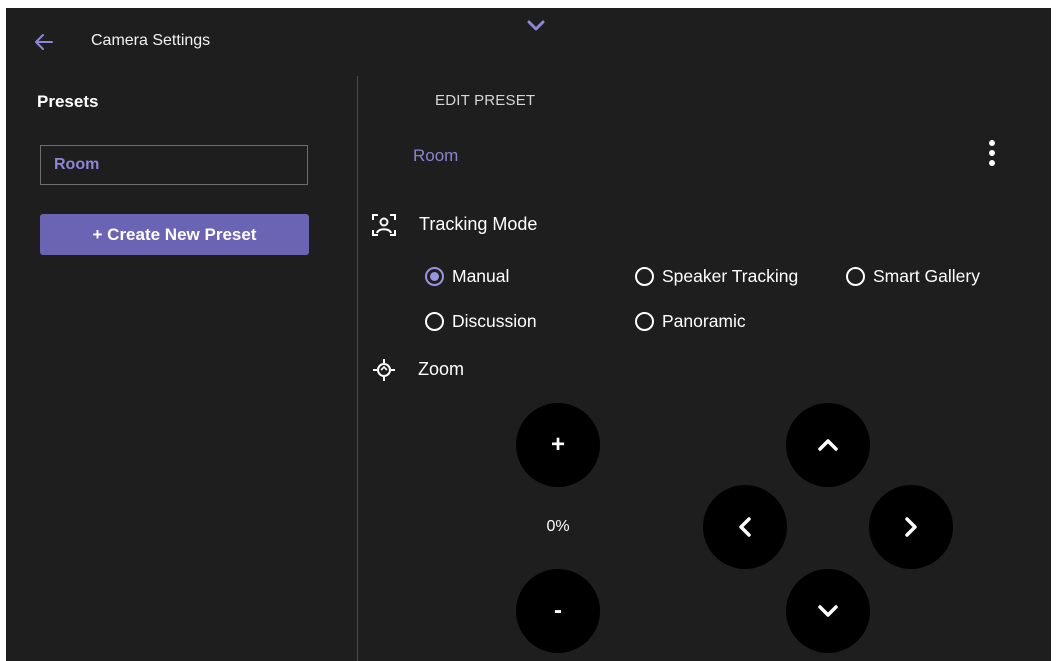  What do you see at coordinates (434, 276) in the screenshot?
I see `radio-selected-indicator` at bounding box center [434, 276].